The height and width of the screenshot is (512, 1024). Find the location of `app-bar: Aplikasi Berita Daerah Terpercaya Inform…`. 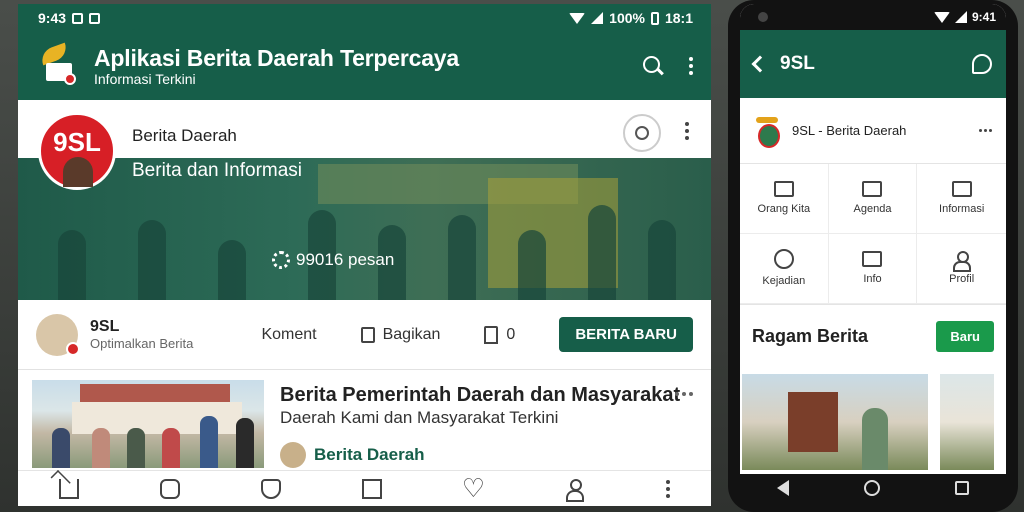

app-bar: Aplikasi Berita Daerah Terpercaya Inform… is located at coordinates (364, 66).